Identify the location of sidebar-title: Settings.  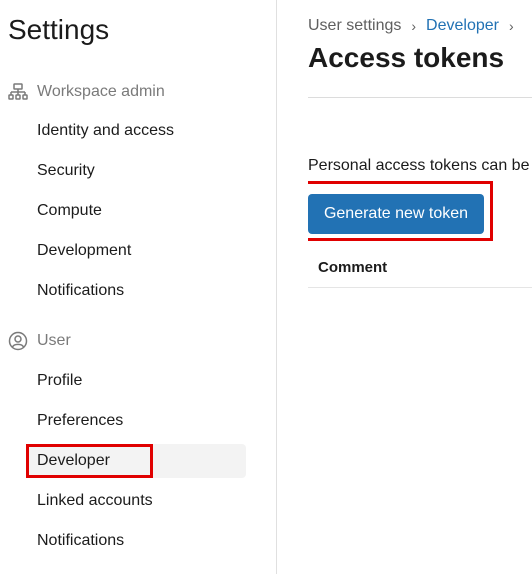
(59, 29).